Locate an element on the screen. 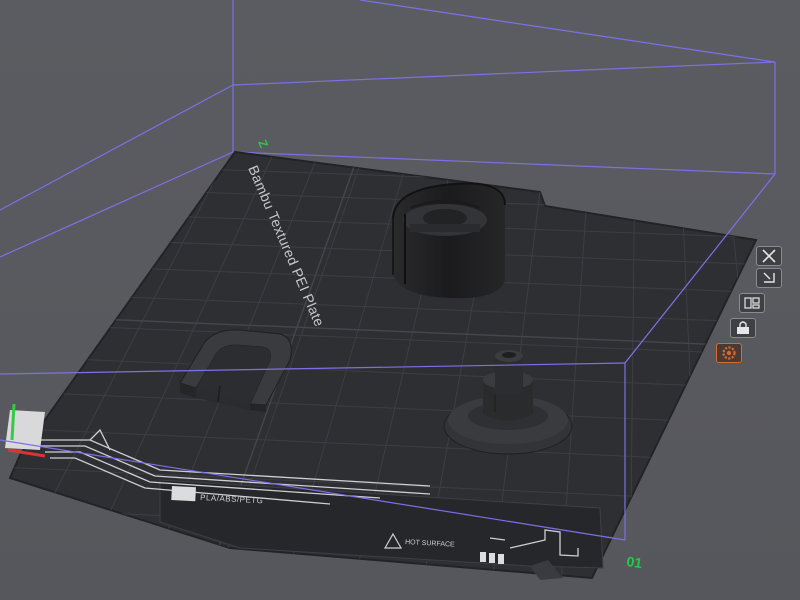 Image resolution: width=800 pixels, height=600 pixels. plate-number: 01 is located at coordinates (635, 562).